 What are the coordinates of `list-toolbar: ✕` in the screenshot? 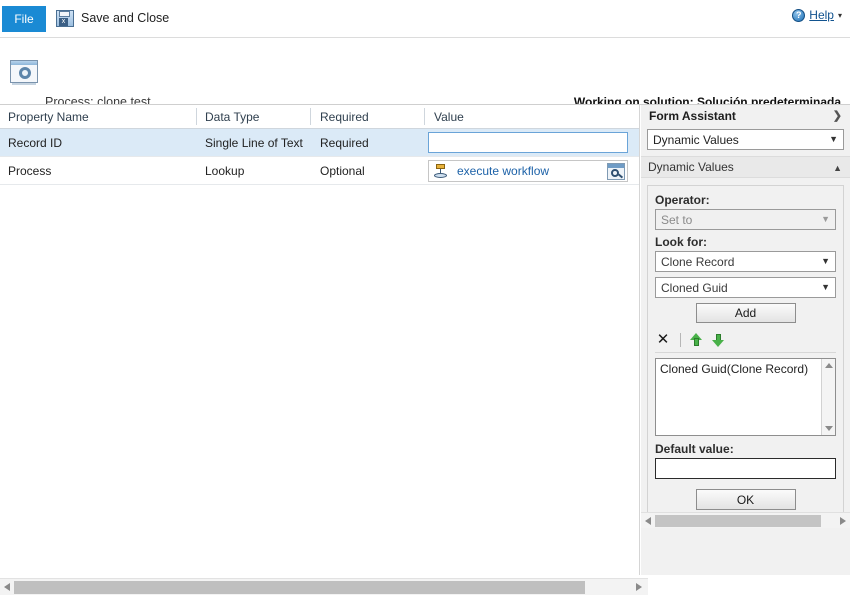 It's located at (745, 341).